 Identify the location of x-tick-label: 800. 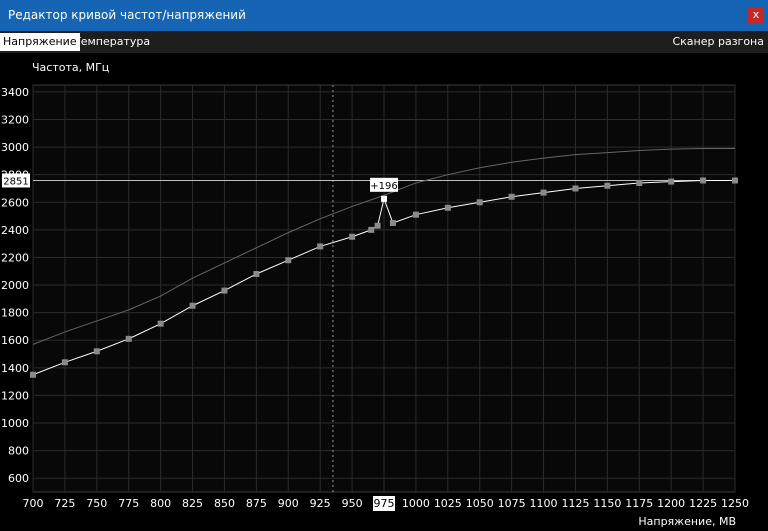
(160, 503).